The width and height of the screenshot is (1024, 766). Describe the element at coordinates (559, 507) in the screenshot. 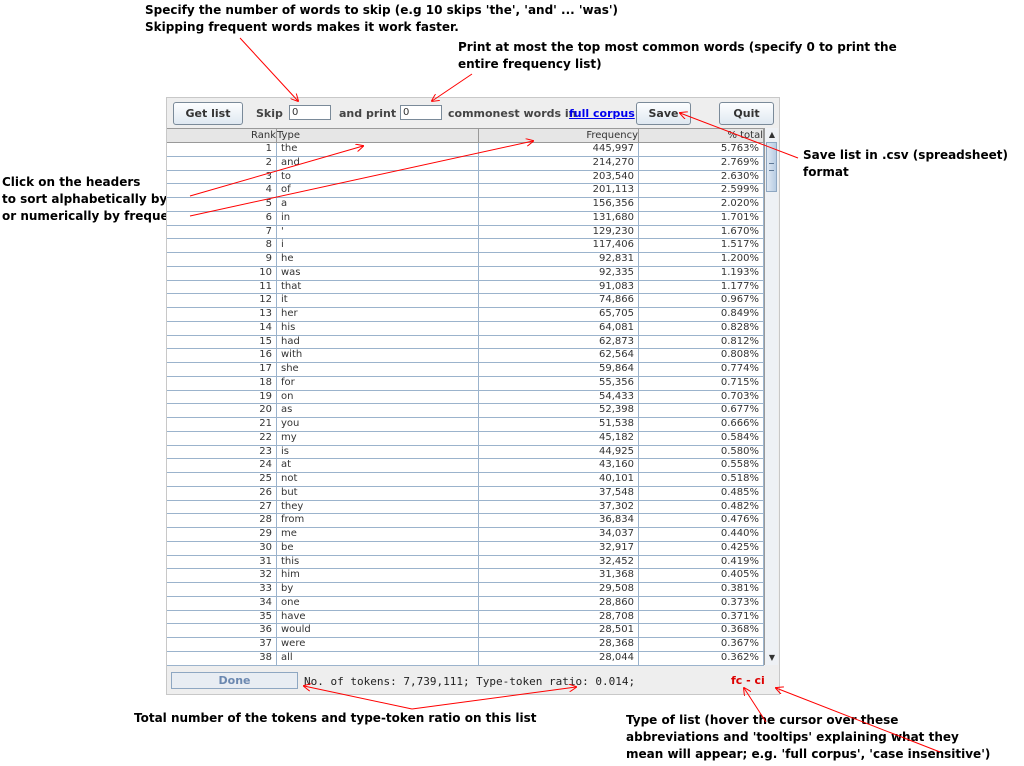

I see `cell-frequency: 37,302` at that location.